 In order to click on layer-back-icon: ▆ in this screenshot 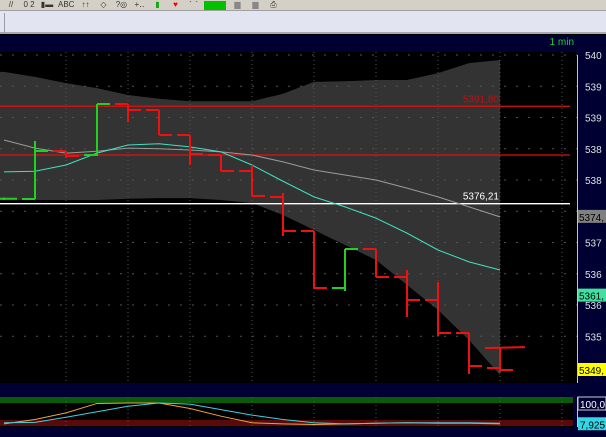, I will do `click(237, 5)`.